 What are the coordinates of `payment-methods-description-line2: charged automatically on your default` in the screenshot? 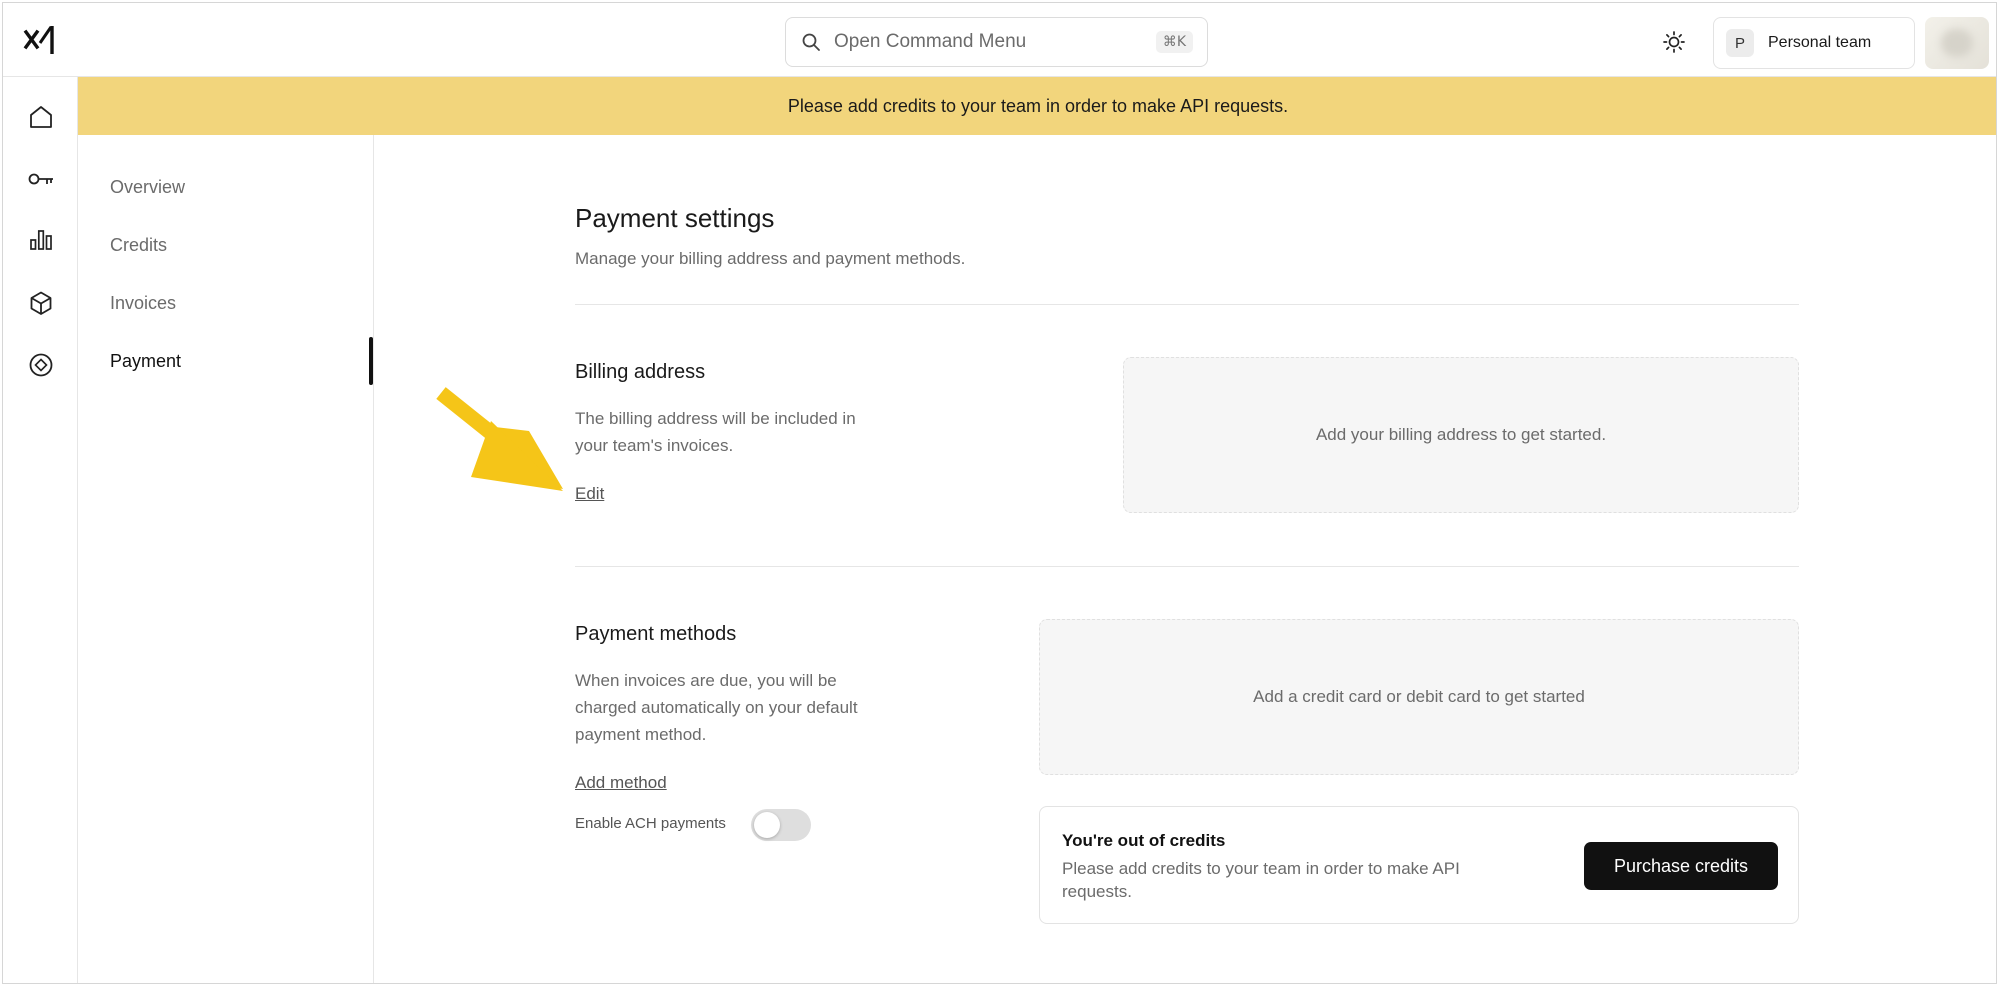 It's located at (716, 707).